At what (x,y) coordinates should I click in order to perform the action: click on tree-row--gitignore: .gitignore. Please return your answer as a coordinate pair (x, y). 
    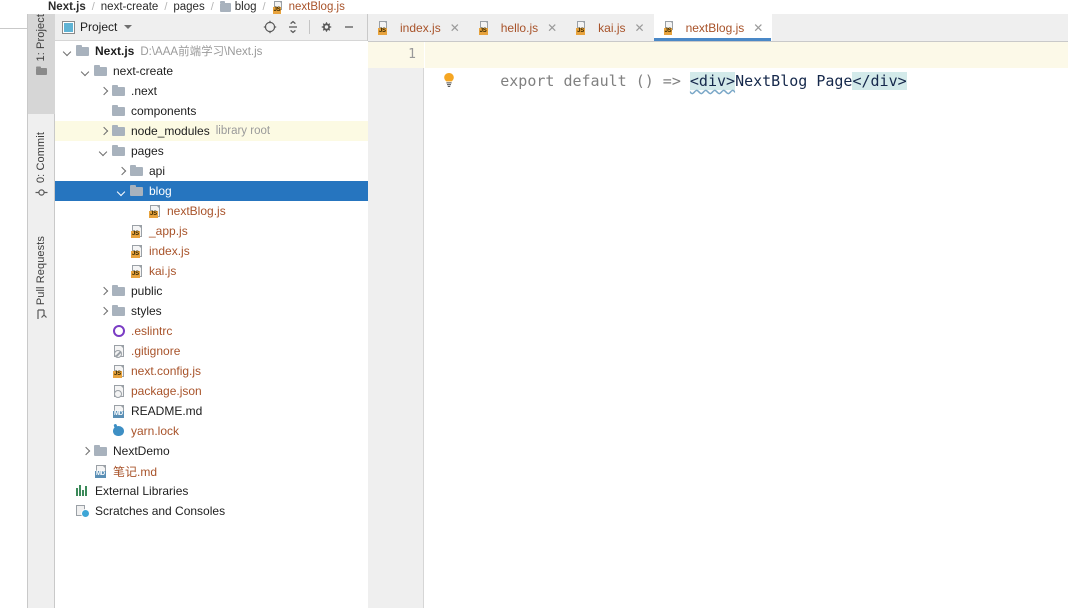
    Looking at the image, I should click on (211, 351).